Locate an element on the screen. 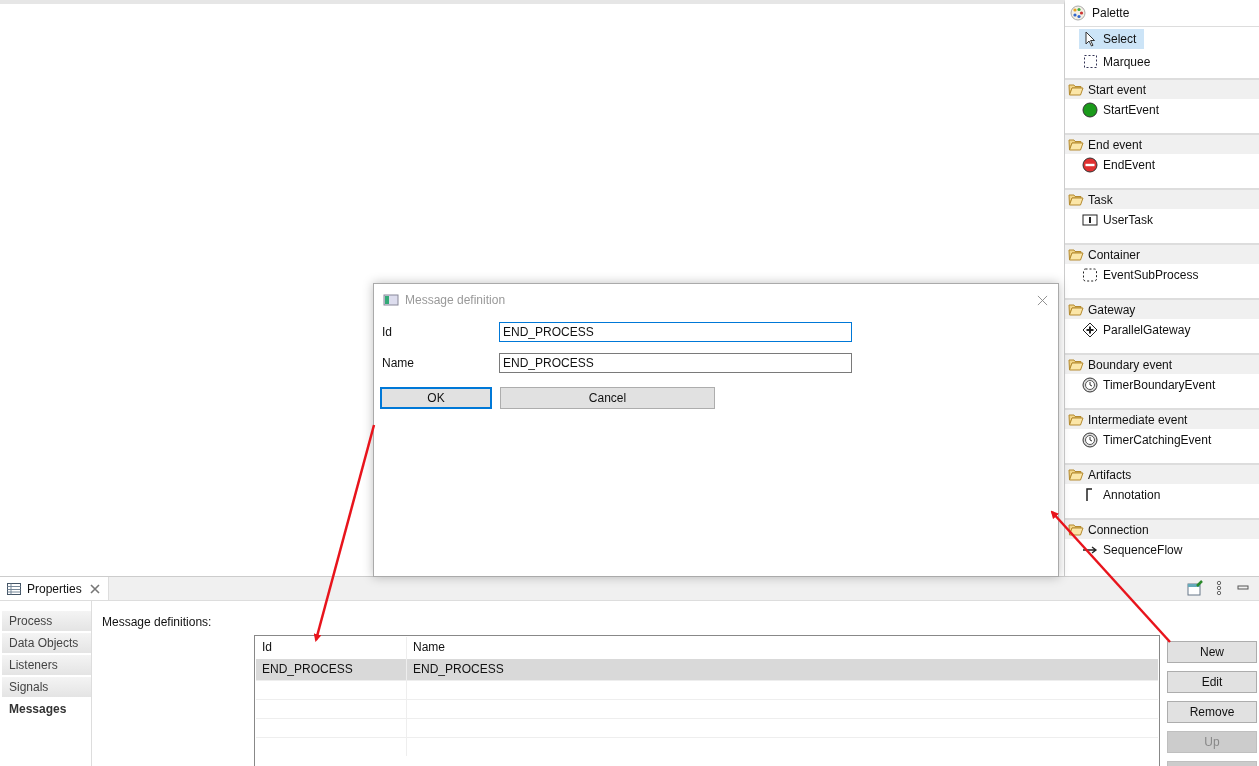 This screenshot has width=1259, height=766. palette-entry: StartEvent is located at coordinates (1162, 110).